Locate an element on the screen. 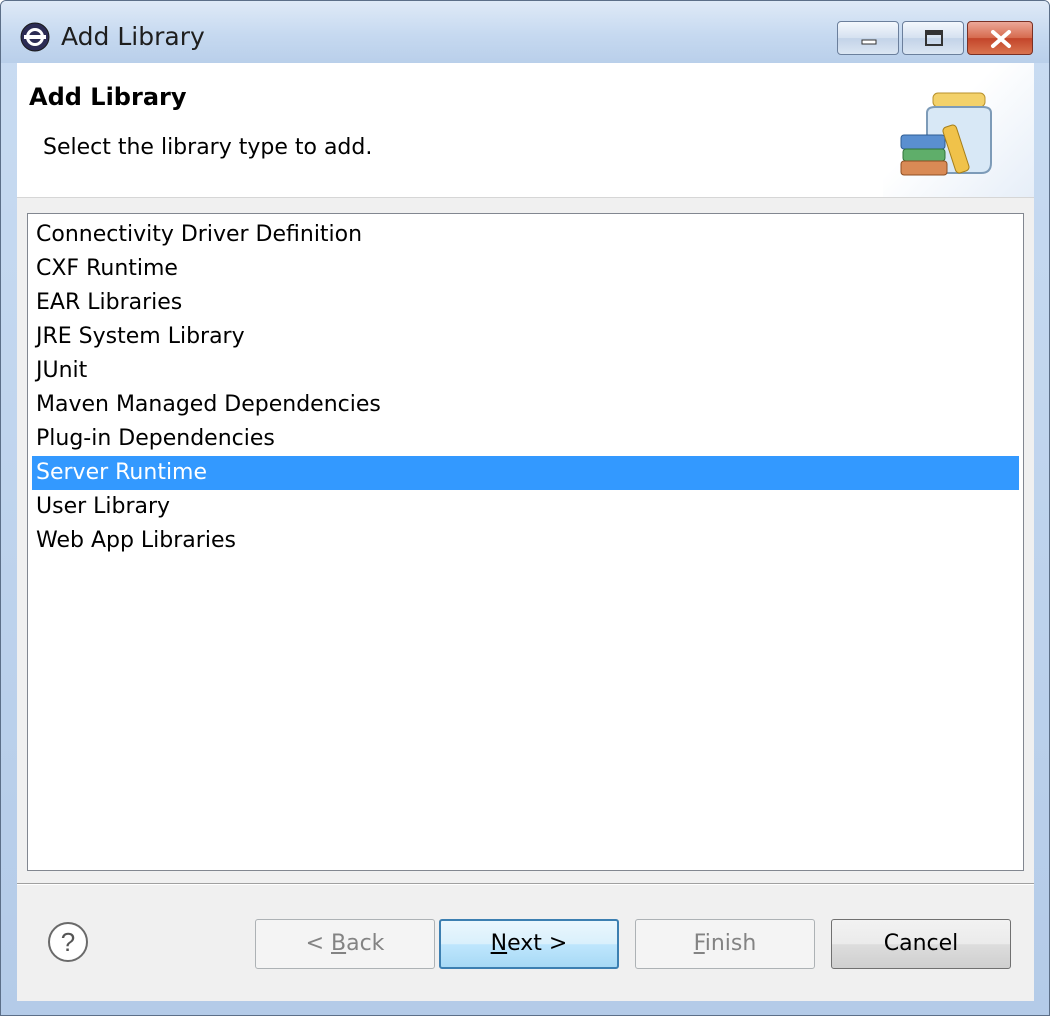  button-bar-separator is located at coordinates (525, 884).